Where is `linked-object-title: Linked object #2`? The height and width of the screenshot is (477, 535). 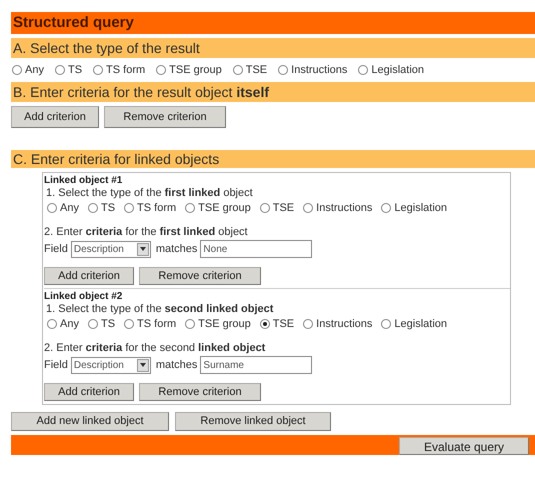 linked-object-title: Linked object #2 is located at coordinates (84, 297).